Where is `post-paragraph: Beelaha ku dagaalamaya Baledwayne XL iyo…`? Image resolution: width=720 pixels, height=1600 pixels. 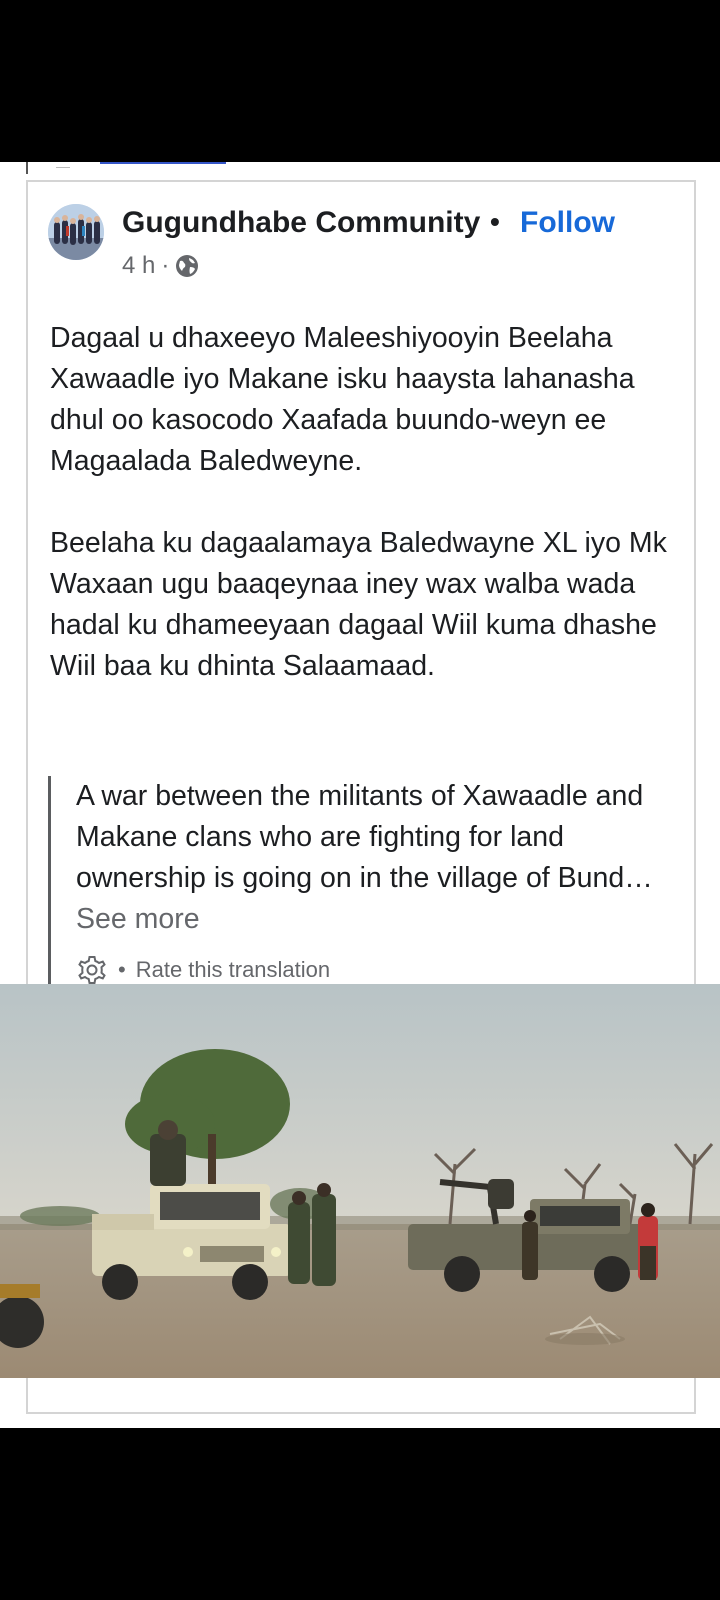
post-paragraph: Beelaha ku dagaalamaya Baledwayne XL iyo… is located at coordinates (358, 604).